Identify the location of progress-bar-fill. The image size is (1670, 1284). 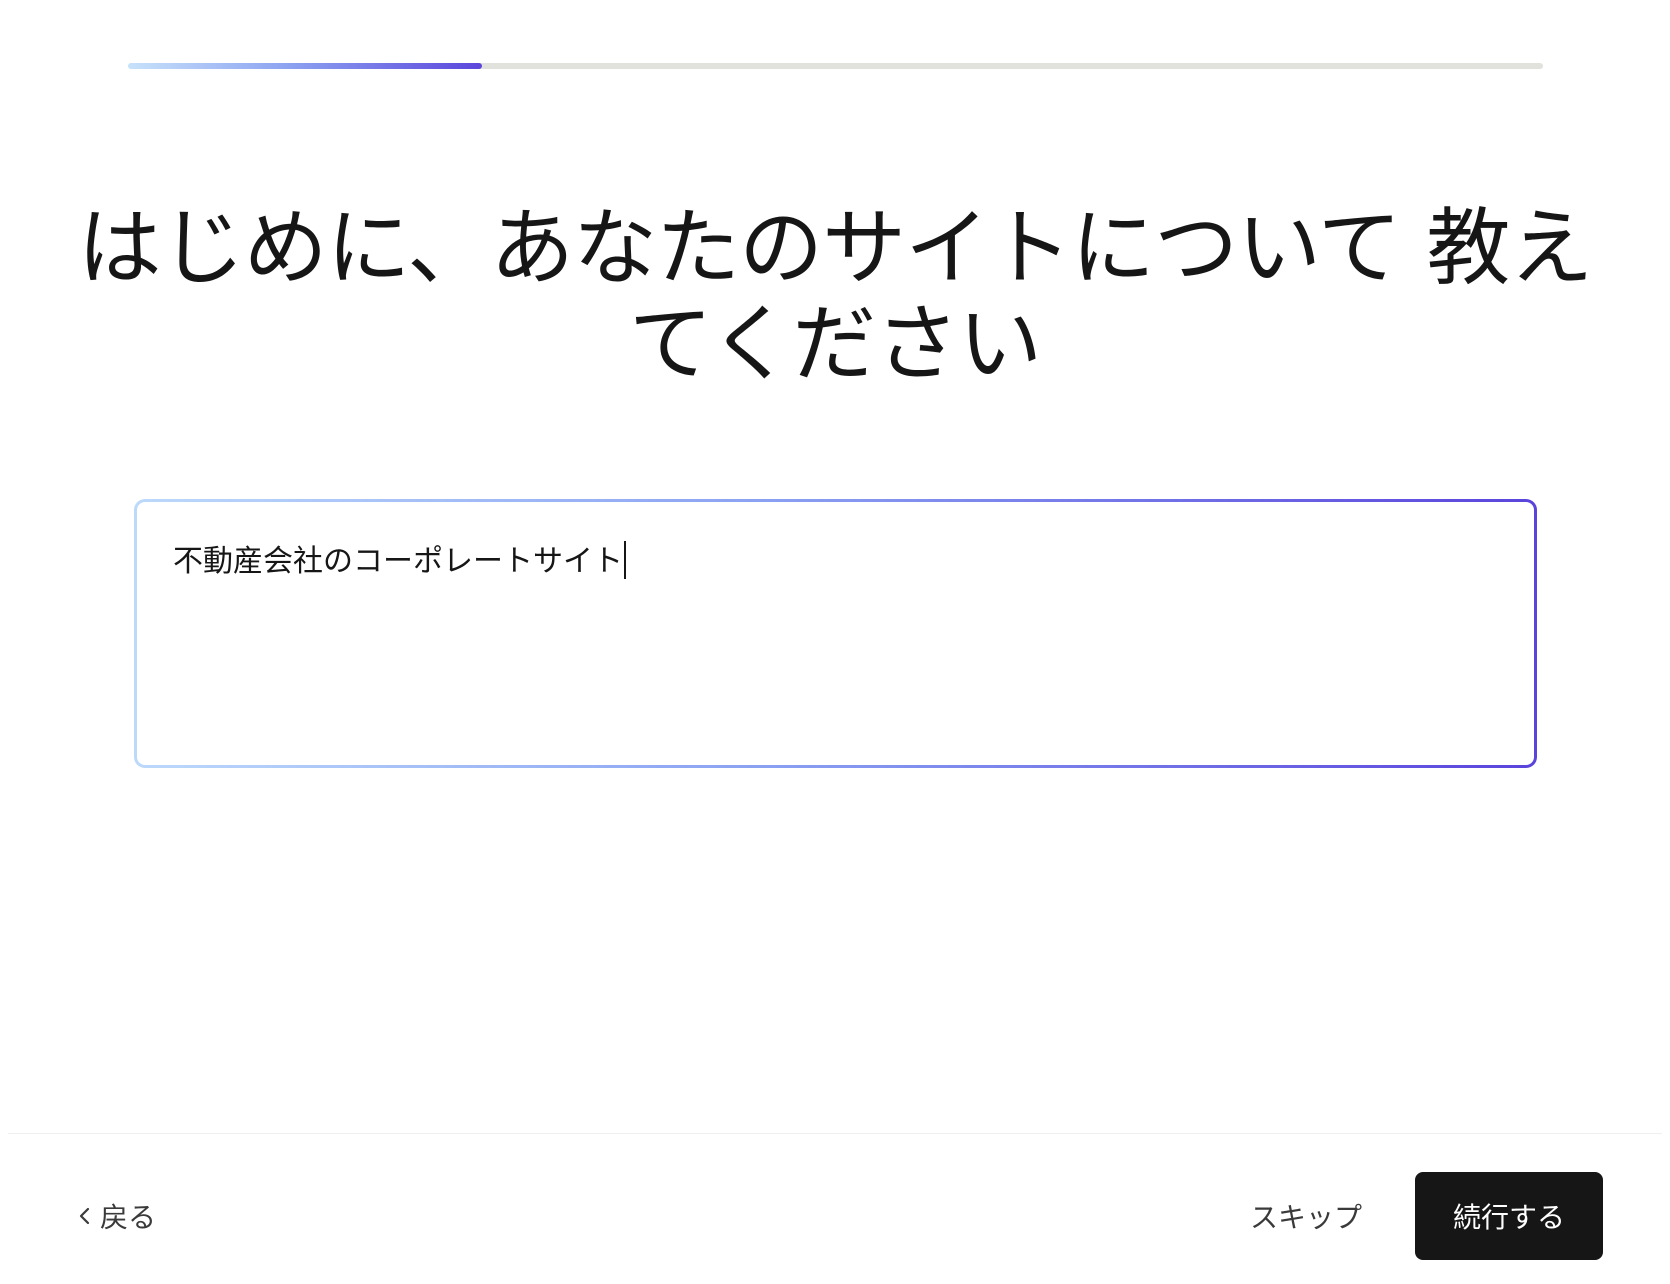
(305, 66).